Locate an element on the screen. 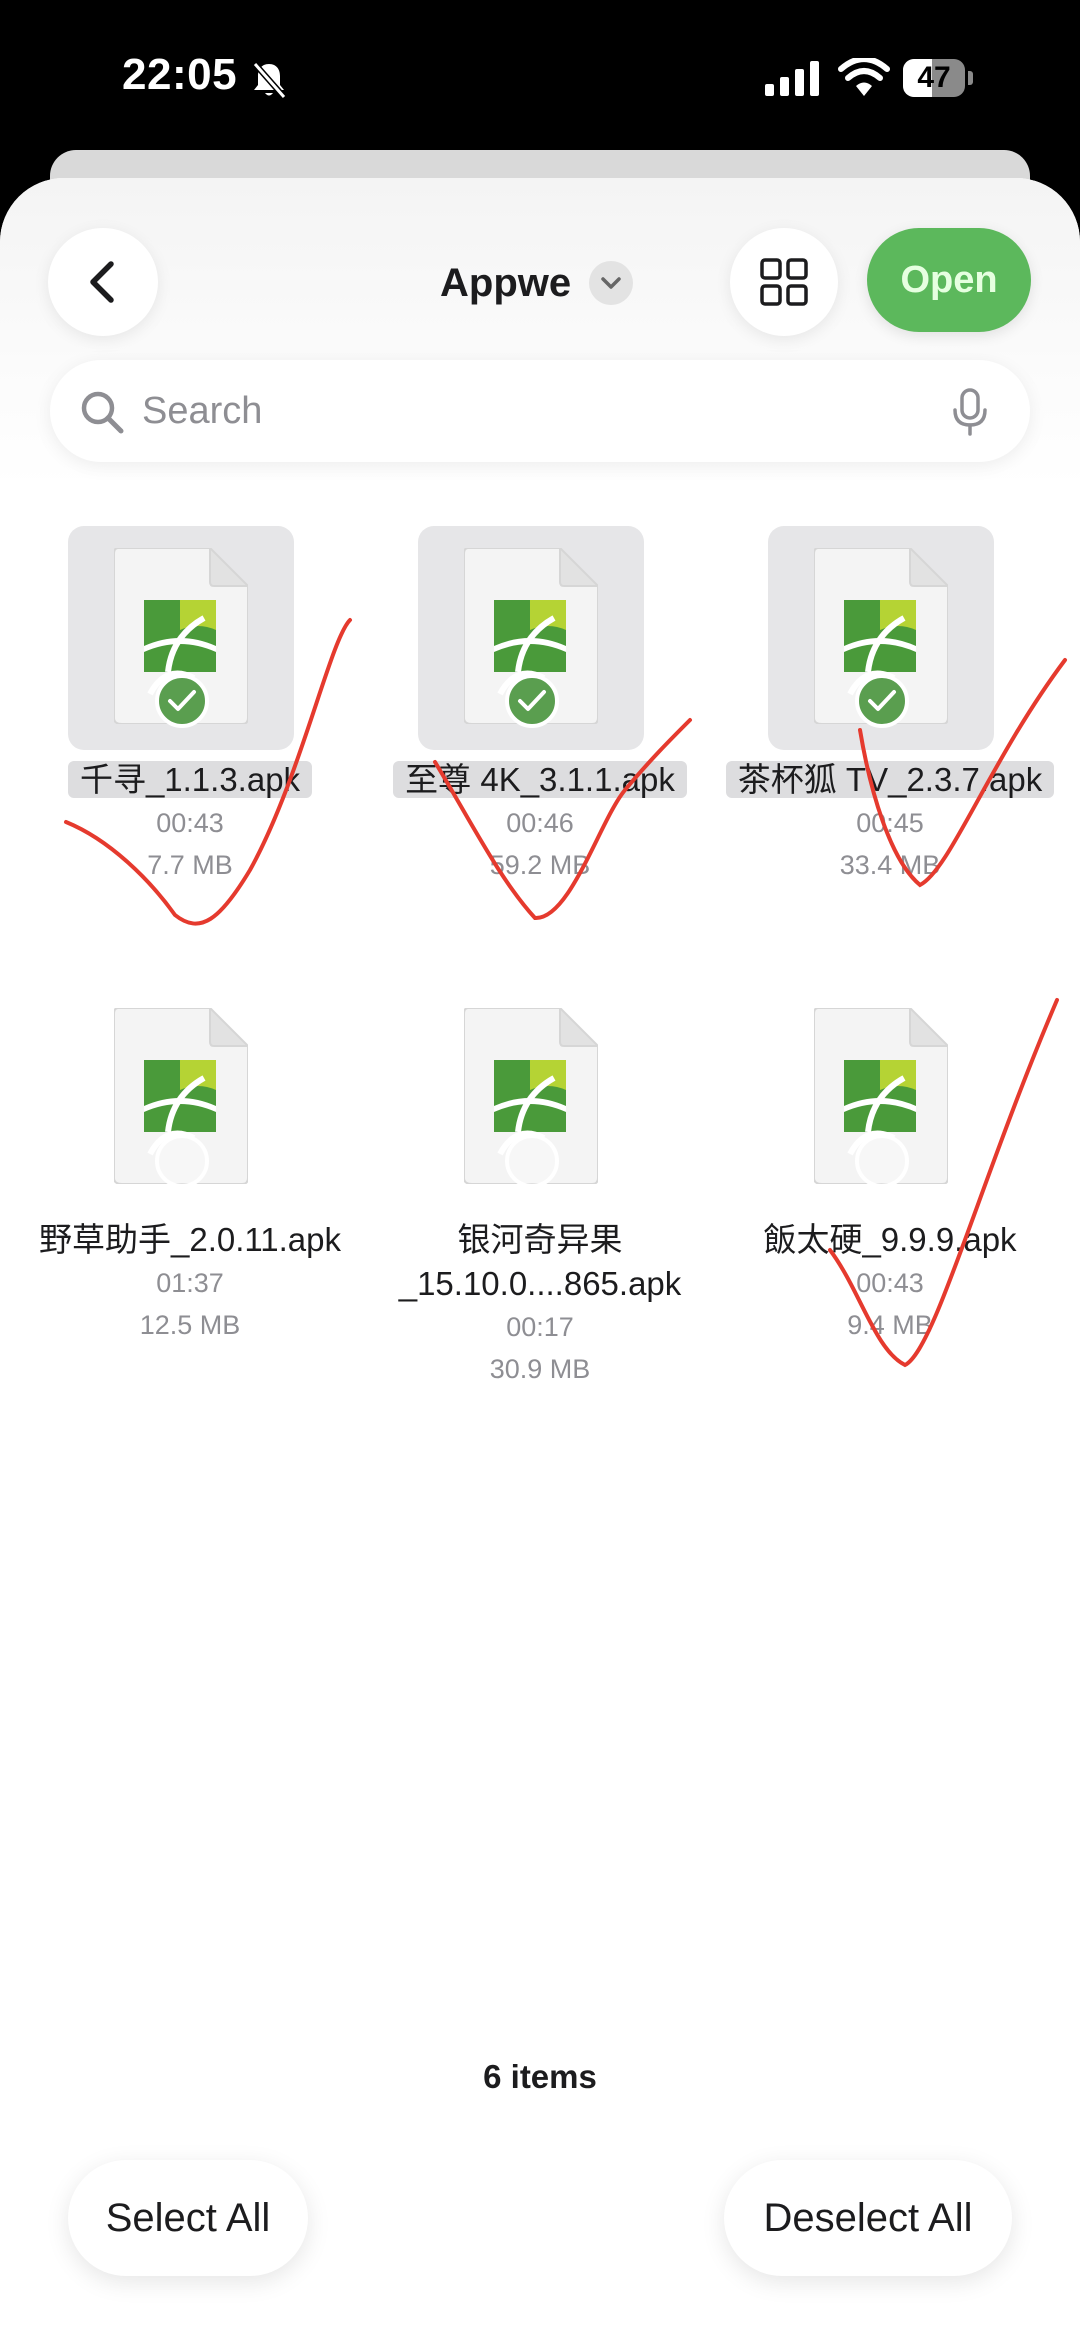 This screenshot has height=2347, width=1080. signal-icon is located at coordinates (792, 78).